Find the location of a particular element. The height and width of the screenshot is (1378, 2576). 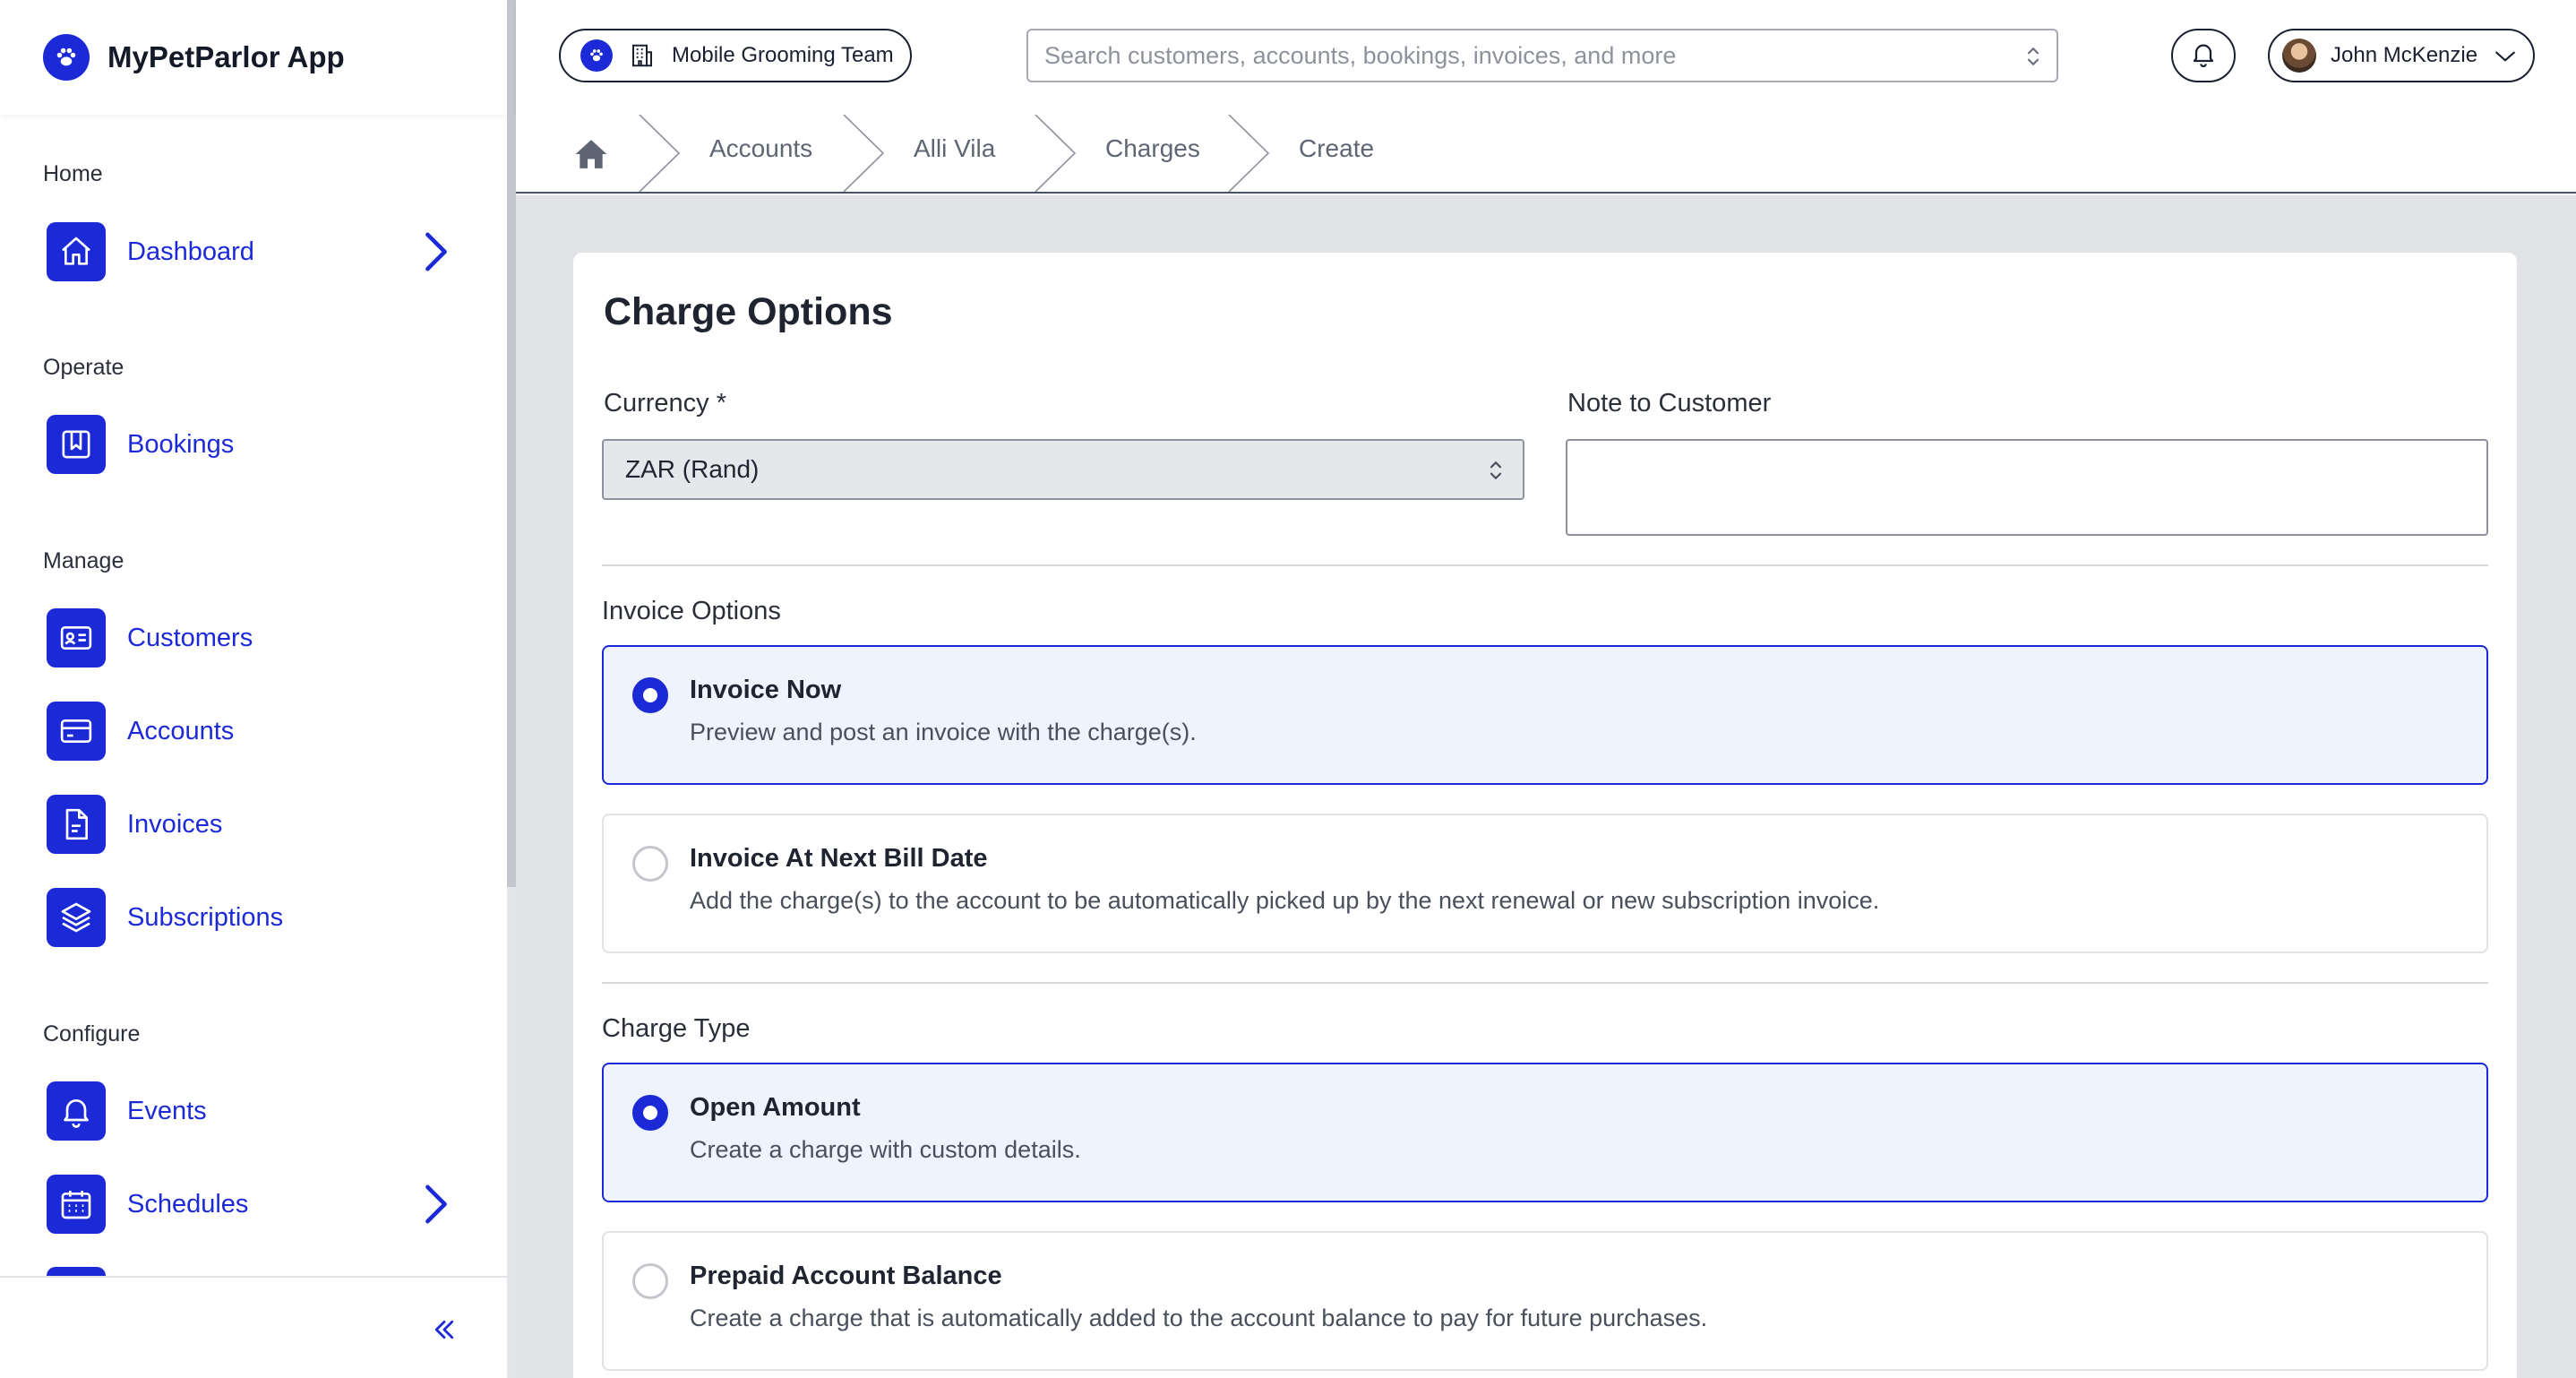

option-description: Create a charge with custom details. is located at coordinates (885, 1149).